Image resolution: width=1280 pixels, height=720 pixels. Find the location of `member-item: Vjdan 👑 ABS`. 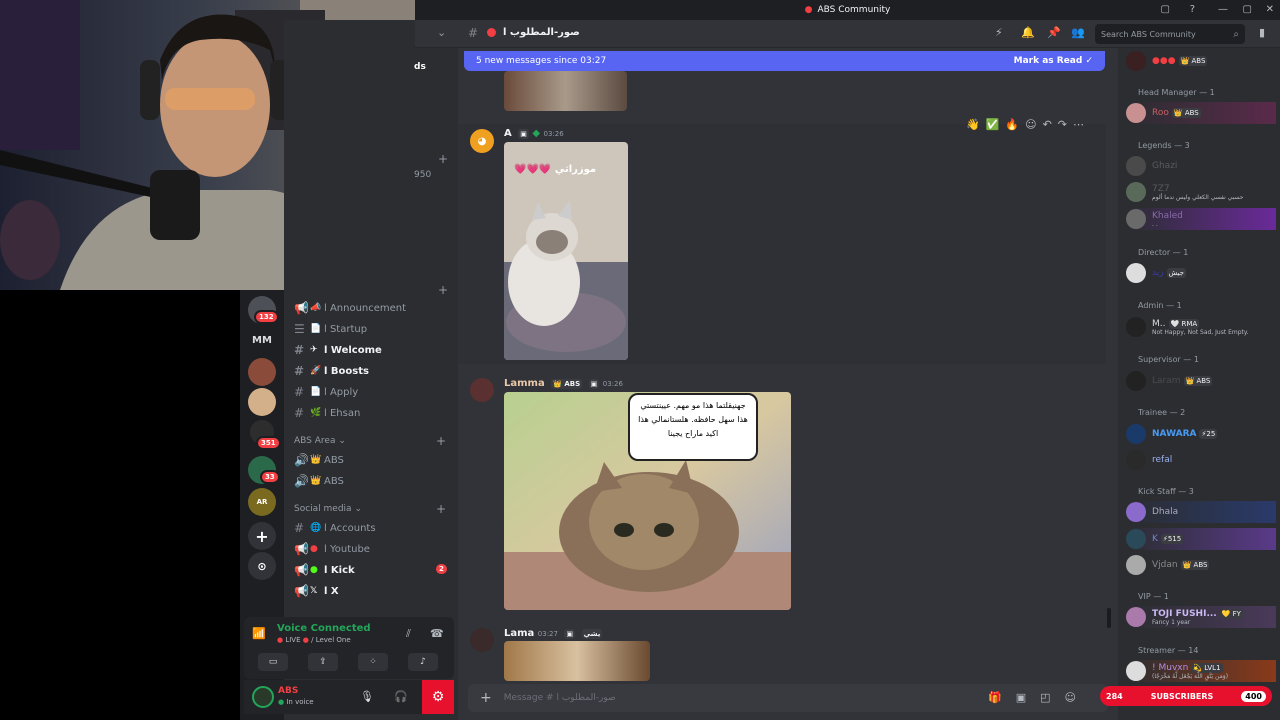

member-item: Vjdan 👑 ABS is located at coordinates (1201, 565).